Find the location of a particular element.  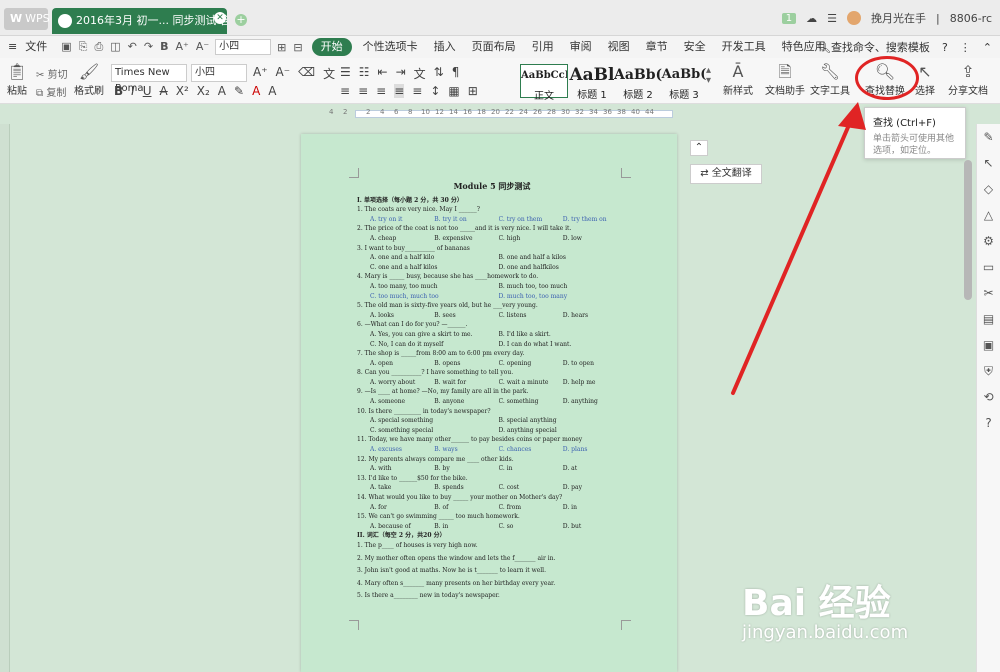

style-heading-3: AaBb( 标题 3 is located at coordinates (684, 82).